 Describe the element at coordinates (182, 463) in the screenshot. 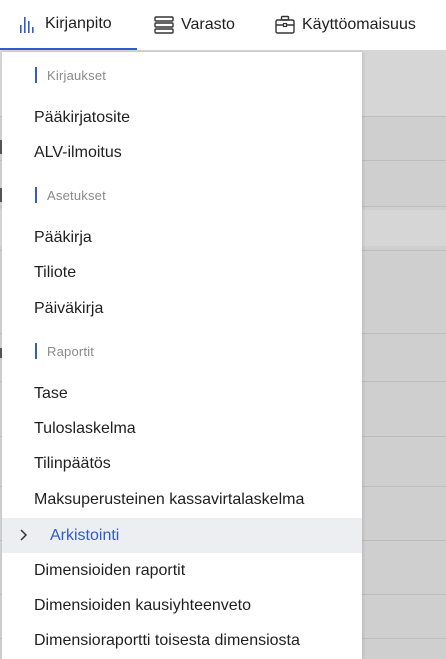

I see `menu-item-tilinpaatos: Tilinpäätös` at that location.